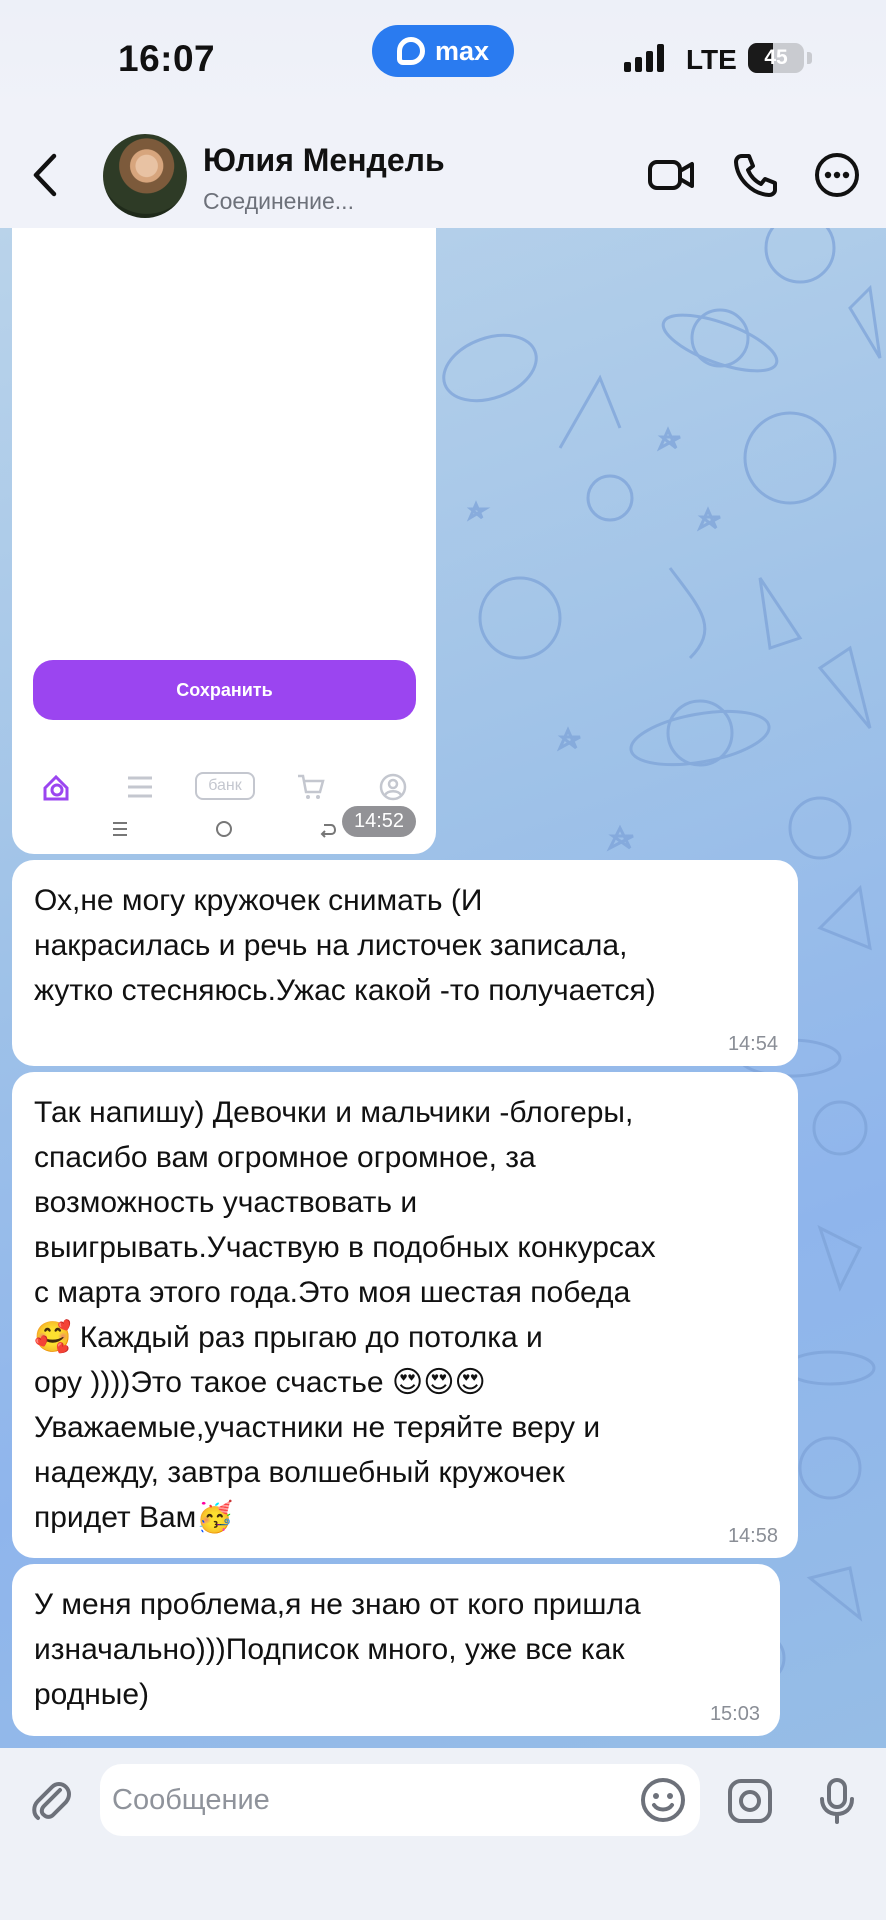 This screenshot has height=1920, width=886. I want to click on screenshot-menu-icon, so click(140, 787).